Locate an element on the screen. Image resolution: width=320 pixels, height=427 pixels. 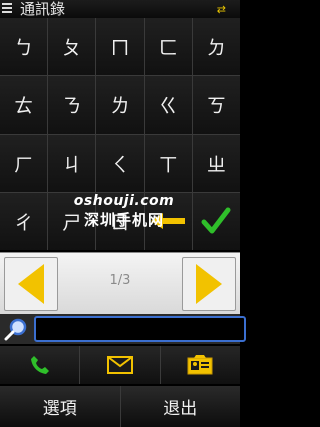
action-bar is located at coordinates (120, 365).